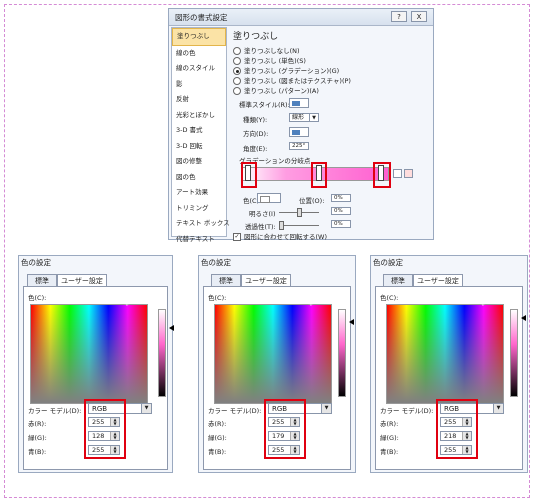 The width and height of the screenshot is (536, 504). What do you see at coordinates (199, 147) in the screenshot?
I see `nav-item-3d-rotation: 3-D 回転` at bounding box center [199, 147].